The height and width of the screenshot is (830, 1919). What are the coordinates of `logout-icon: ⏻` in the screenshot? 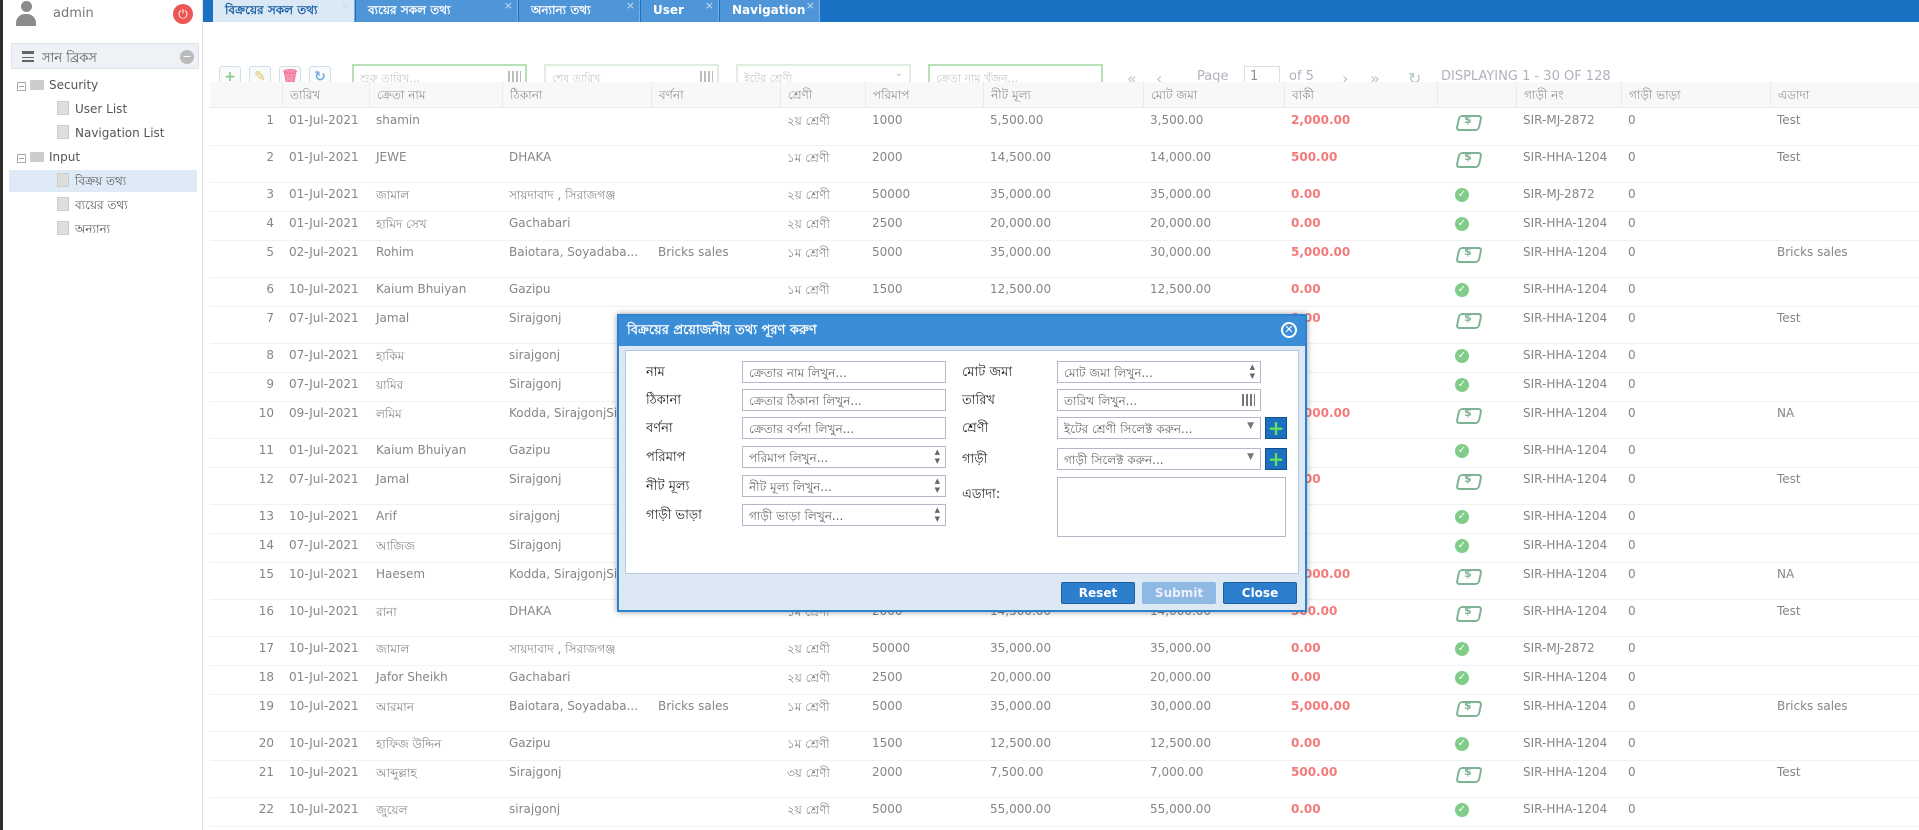 It's located at (183, 14).